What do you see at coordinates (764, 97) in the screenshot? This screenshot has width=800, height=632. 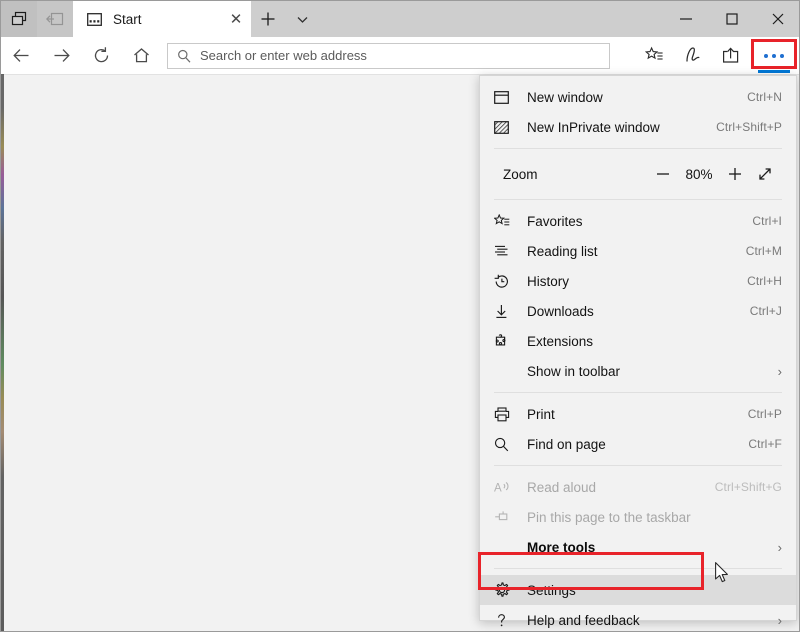 I see `menu-item-shortcut: Ctrl+N` at bounding box center [764, 97].